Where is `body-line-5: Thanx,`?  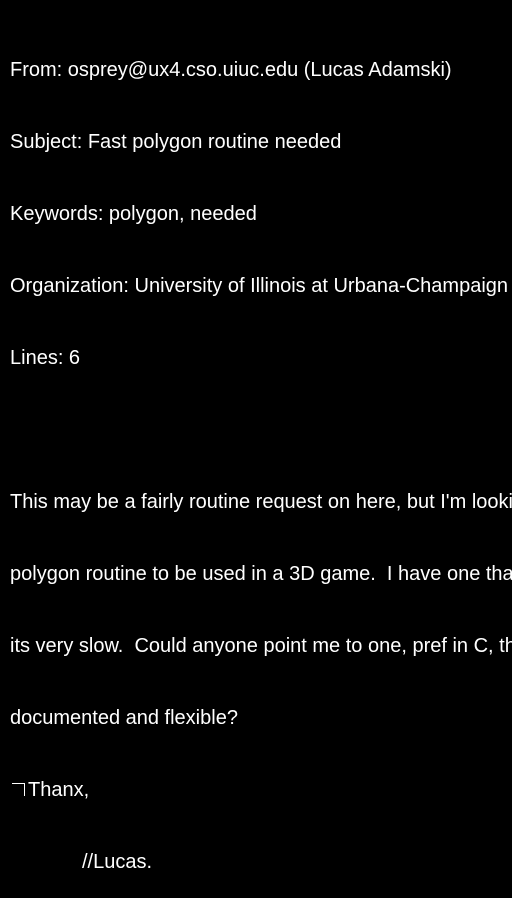 body-line-5: Thanx, is located at coordinates (59, 790).